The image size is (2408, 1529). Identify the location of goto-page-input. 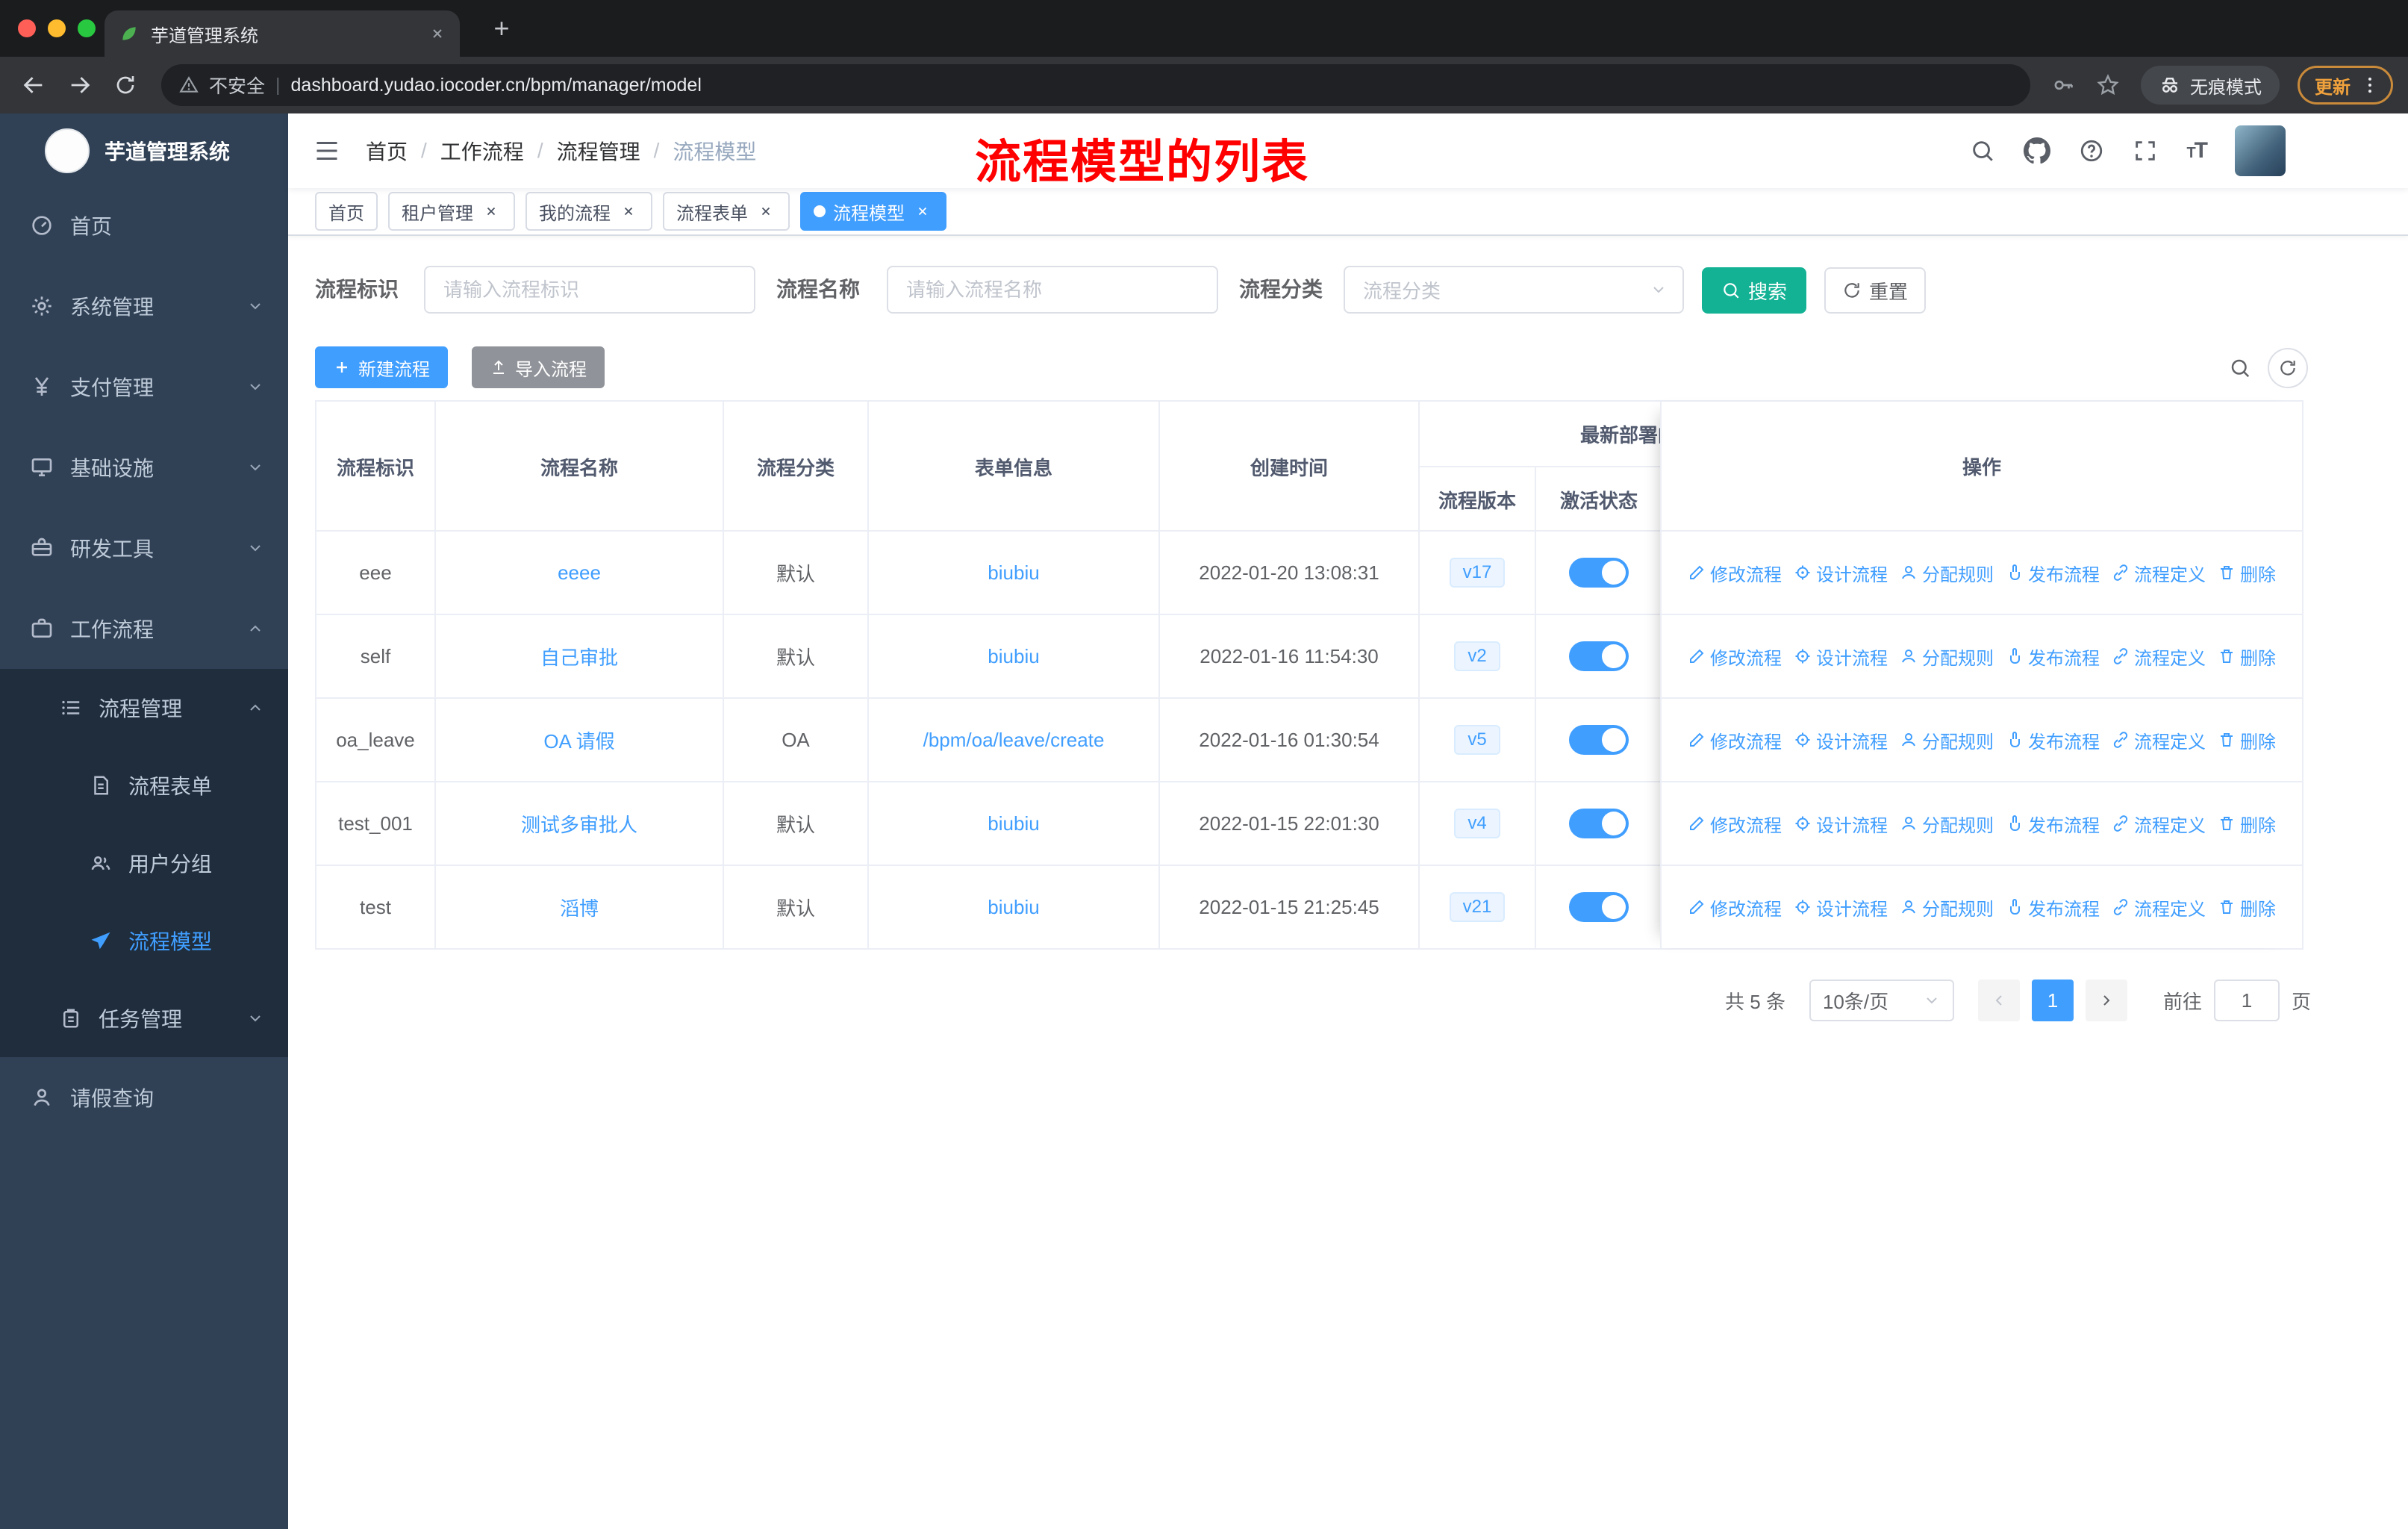
(2246, 1000).